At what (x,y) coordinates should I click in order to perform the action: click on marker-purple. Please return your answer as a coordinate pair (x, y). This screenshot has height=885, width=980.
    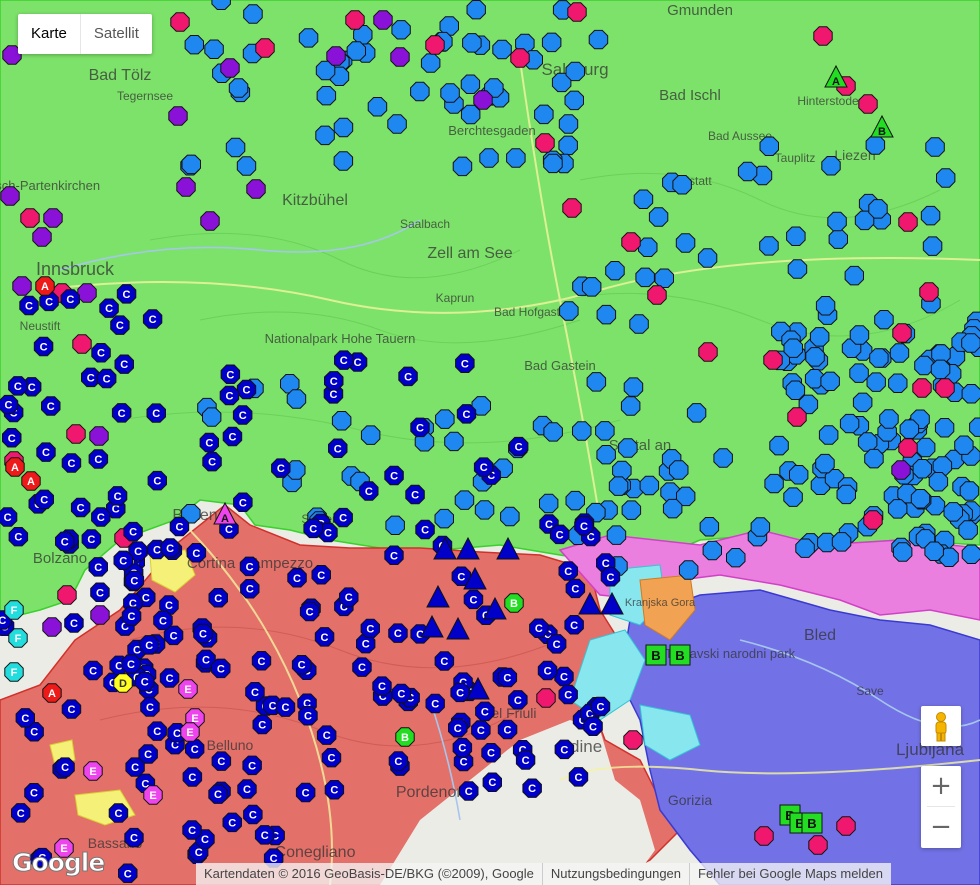
    Looking at the image, I should click on (22, 286).